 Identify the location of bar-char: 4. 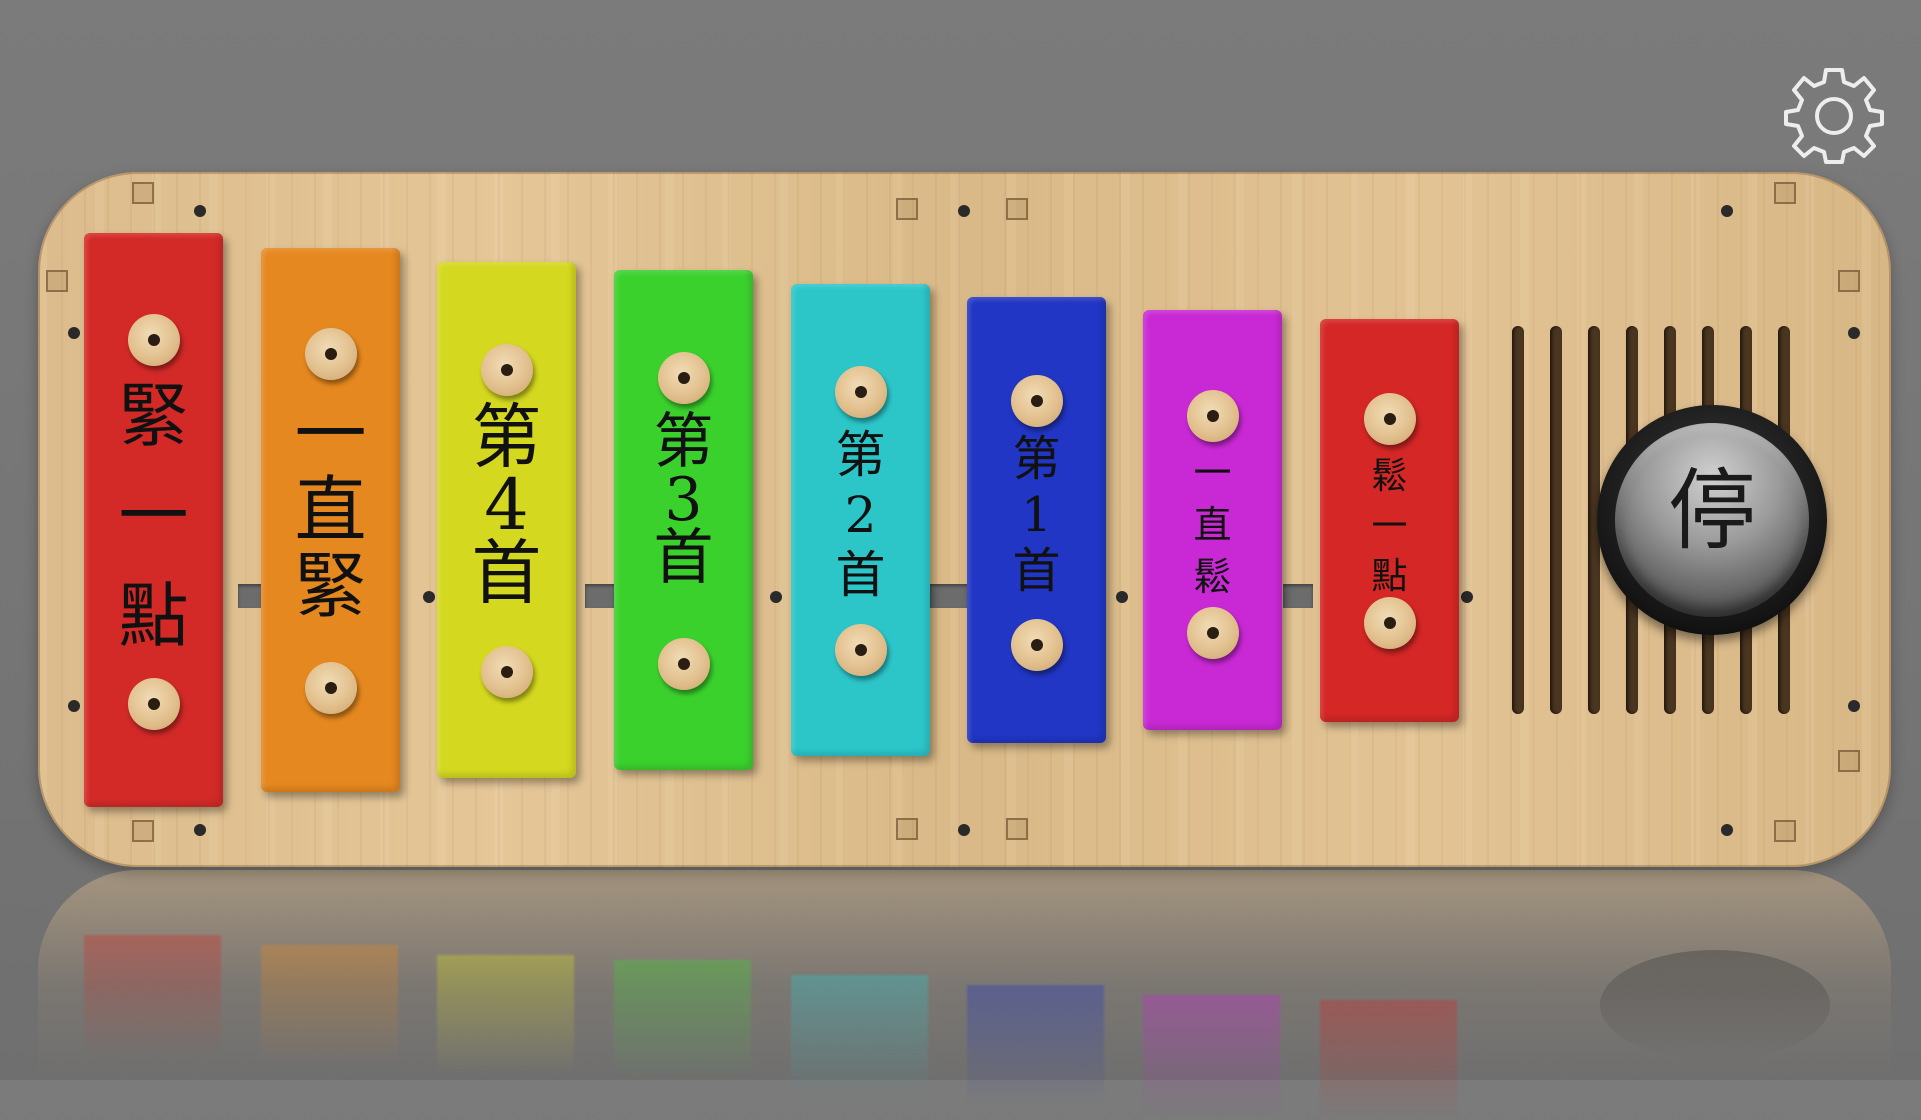
(506, 505).